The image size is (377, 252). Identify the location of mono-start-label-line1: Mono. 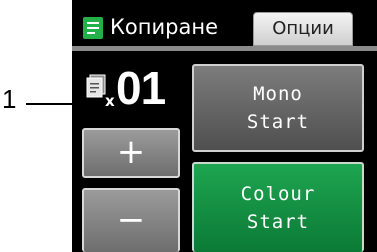
(278, 94).